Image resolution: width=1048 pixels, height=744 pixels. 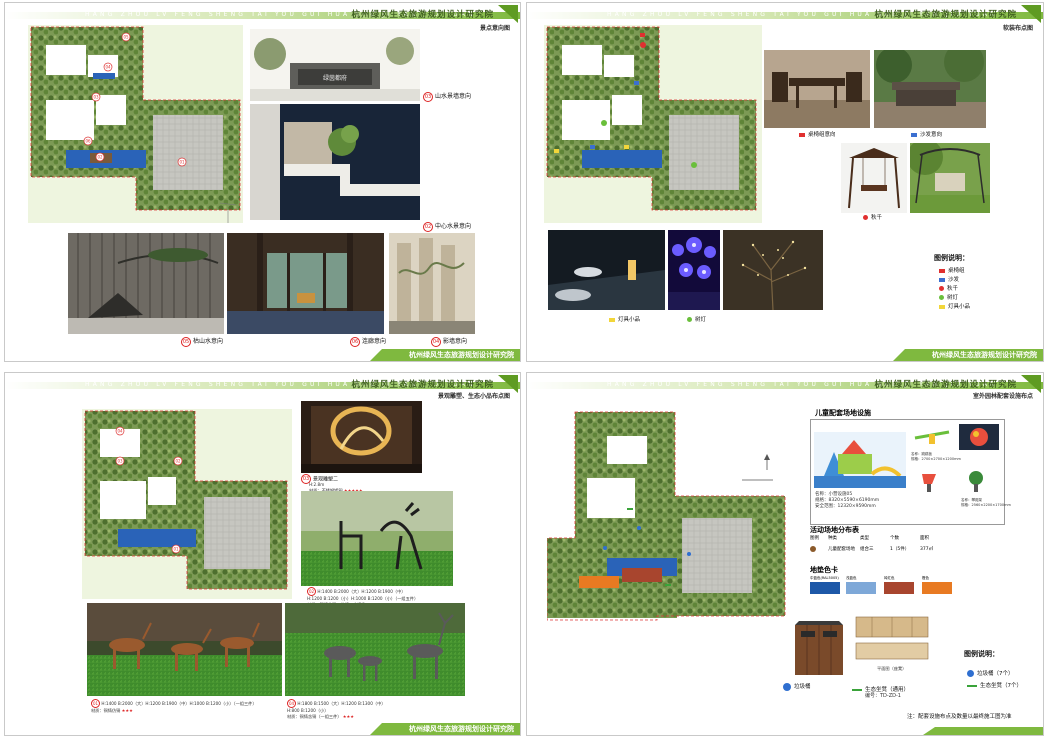 I want to click on table-row: 儿童配套场地 组合三 1（5件） 377㎡, so click(x=880, y=549).